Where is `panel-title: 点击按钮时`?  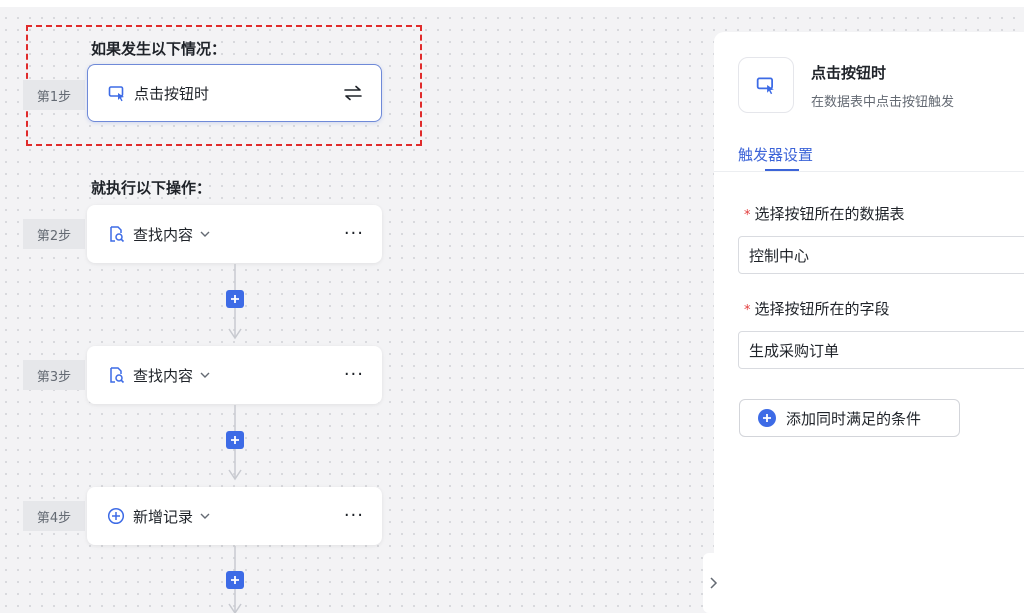 panel-title: 点击按钮时 is located at coordinates (849, 73).